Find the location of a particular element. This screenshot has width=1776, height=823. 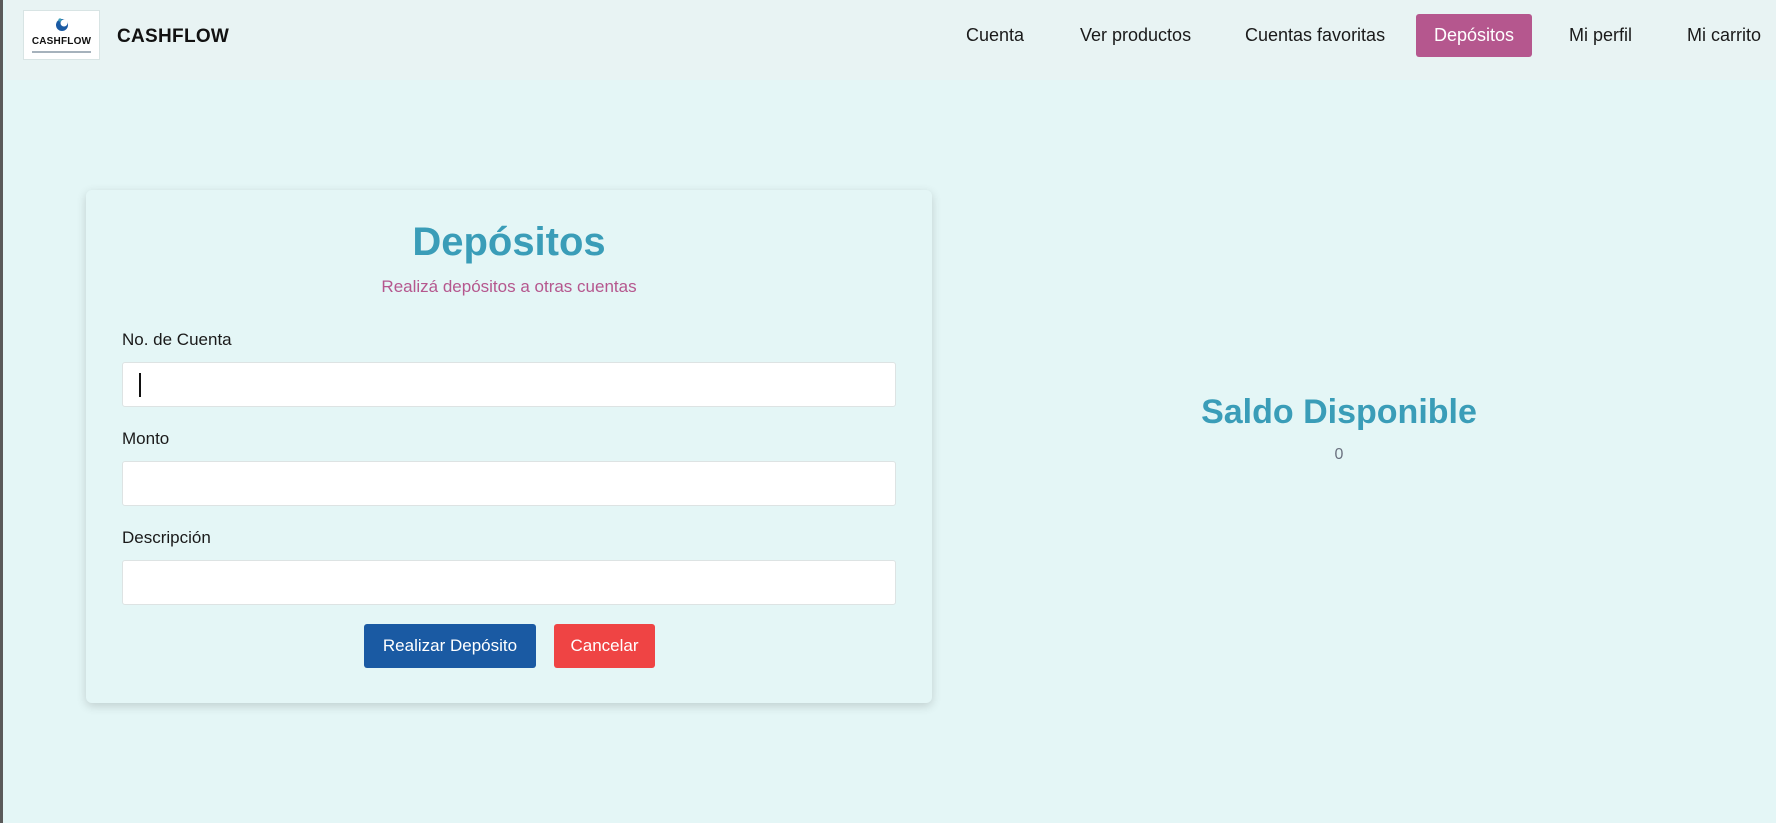

brand-logo: CASHFLOW is located at coordinates (61, 35).